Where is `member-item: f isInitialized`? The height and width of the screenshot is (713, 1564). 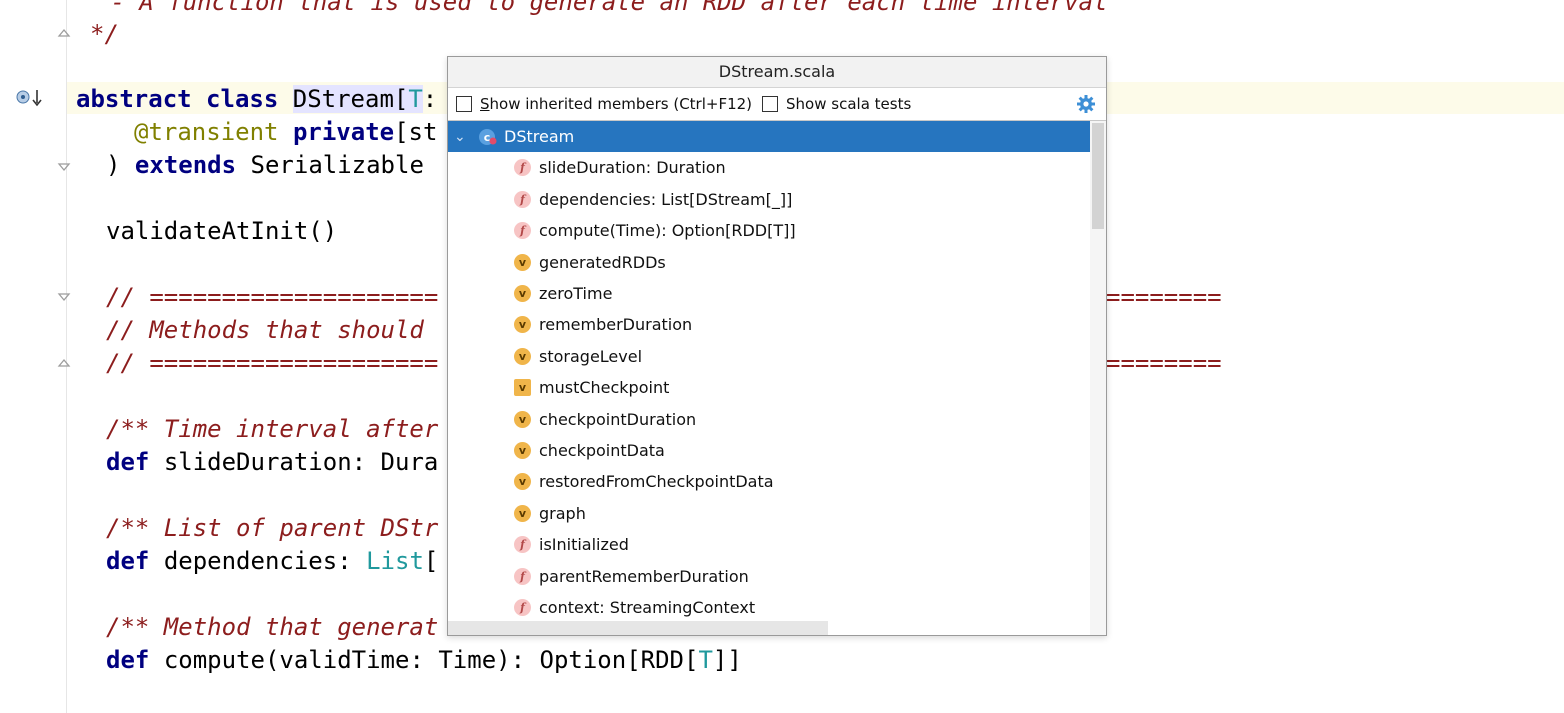 member-item: f isInitialized is located at coordinates (777, 544).